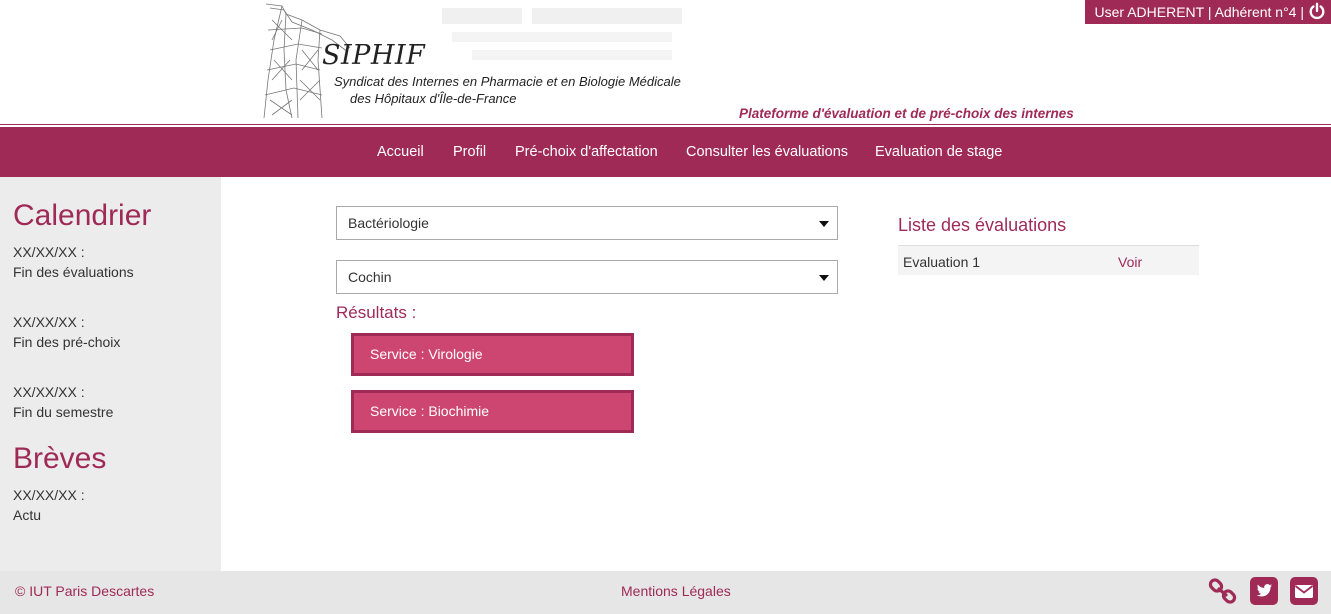 The image size is (1331, 614). I want to click on news-date: XX/XX/XX :, so click(49, 495).